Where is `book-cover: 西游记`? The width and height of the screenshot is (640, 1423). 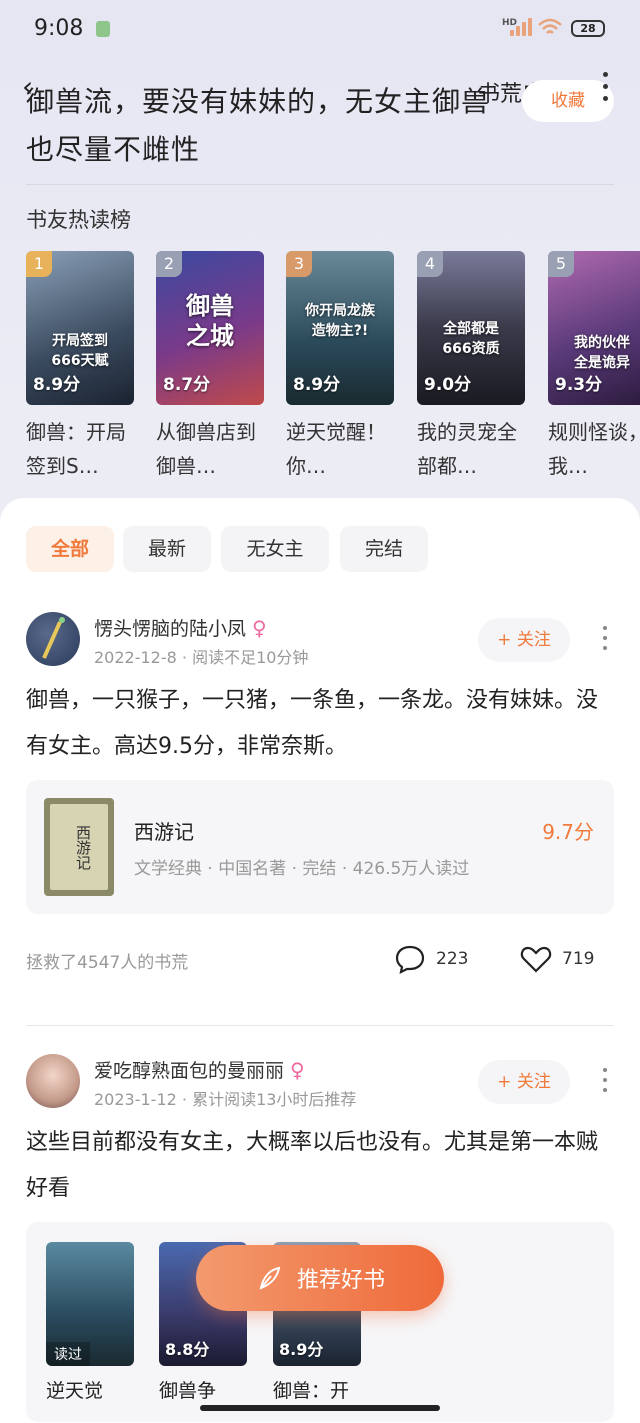
book-cover: 西游记 is located at coordinates (79, 847).